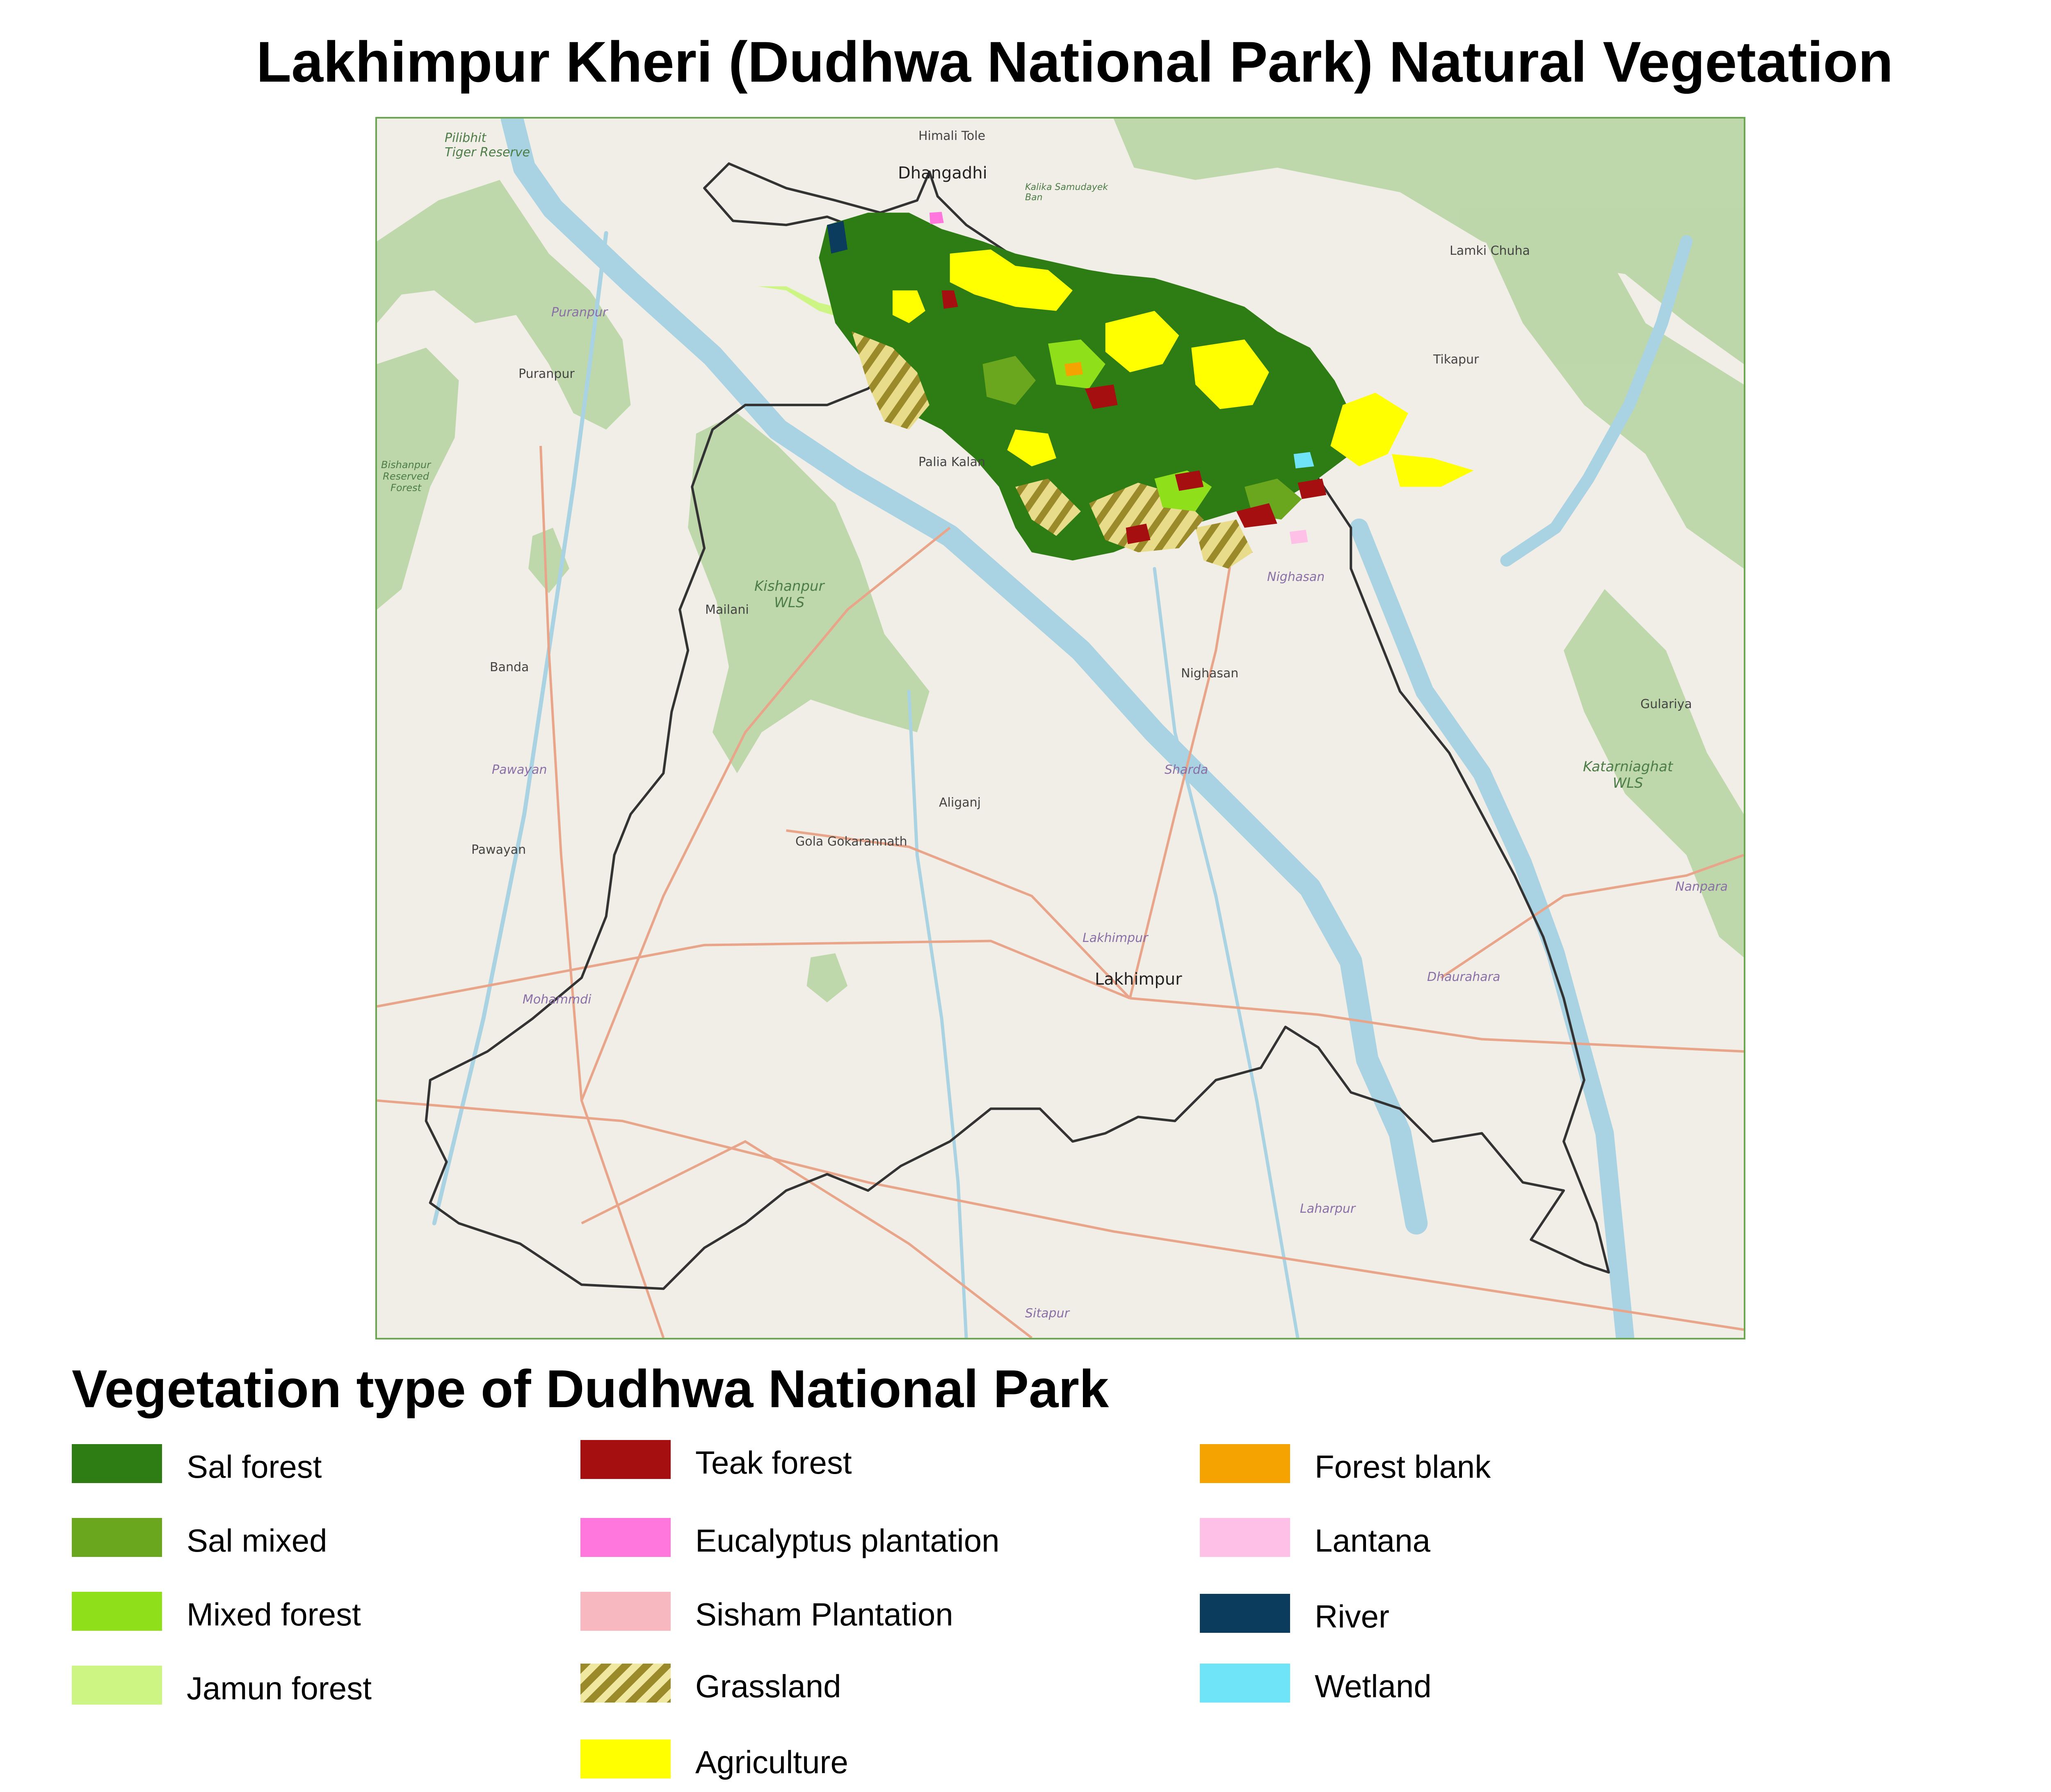 The image size is (2051, 1792). I want to click on legend-label: Agriculture, so click(771, 1762).